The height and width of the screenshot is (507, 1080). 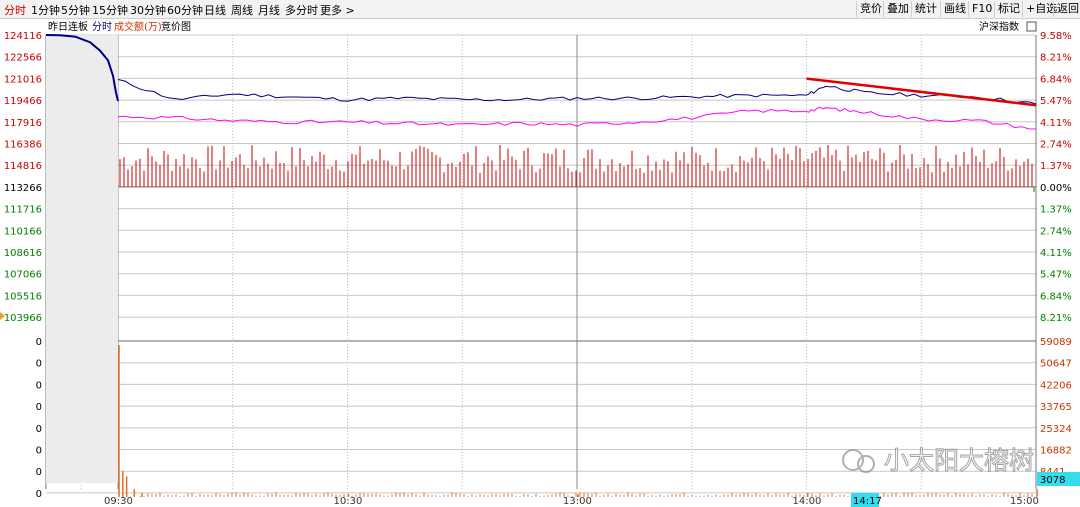 What do you see at coordinates (1056, 188) in the screenshot?
I see `pct-tick-label: 0.00%` at bounding box center [1056, 188].